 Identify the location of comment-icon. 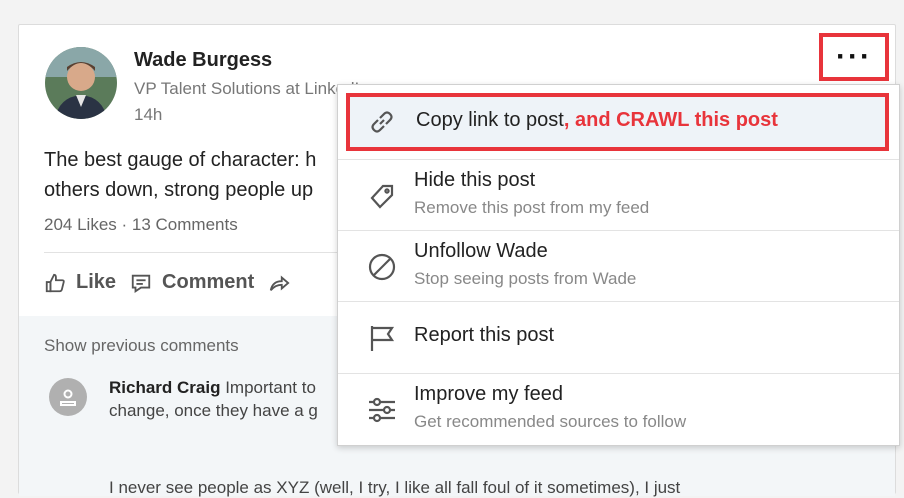
(141, 283).